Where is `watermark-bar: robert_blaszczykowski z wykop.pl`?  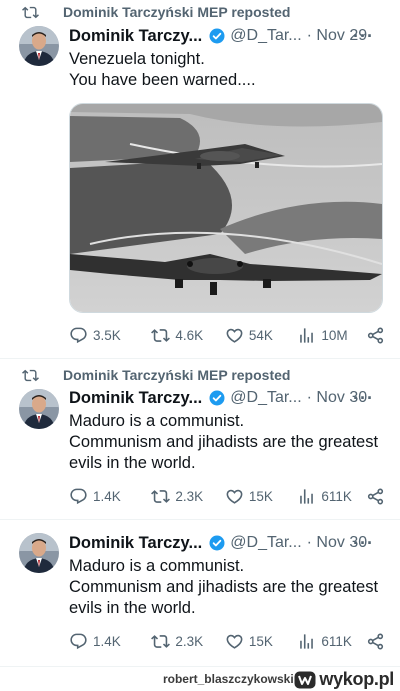
watermark-bar: robert_blaszczykowski z wykop.pl is located at coordinates (200, 678).